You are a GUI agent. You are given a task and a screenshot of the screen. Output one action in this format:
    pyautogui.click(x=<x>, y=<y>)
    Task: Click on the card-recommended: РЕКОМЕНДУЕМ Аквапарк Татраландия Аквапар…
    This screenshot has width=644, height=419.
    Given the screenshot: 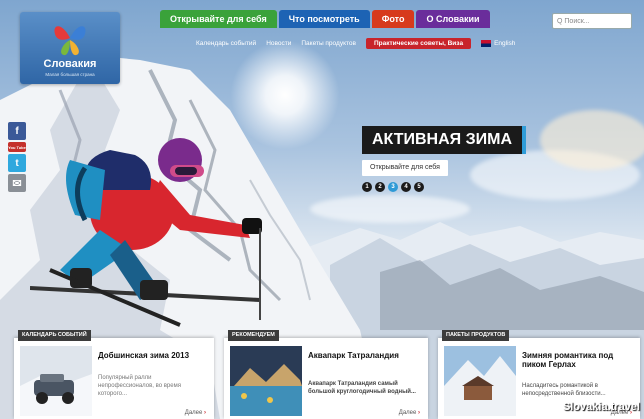 What is the action you would take?
    pyautogui.click(x=326, y=374)
    